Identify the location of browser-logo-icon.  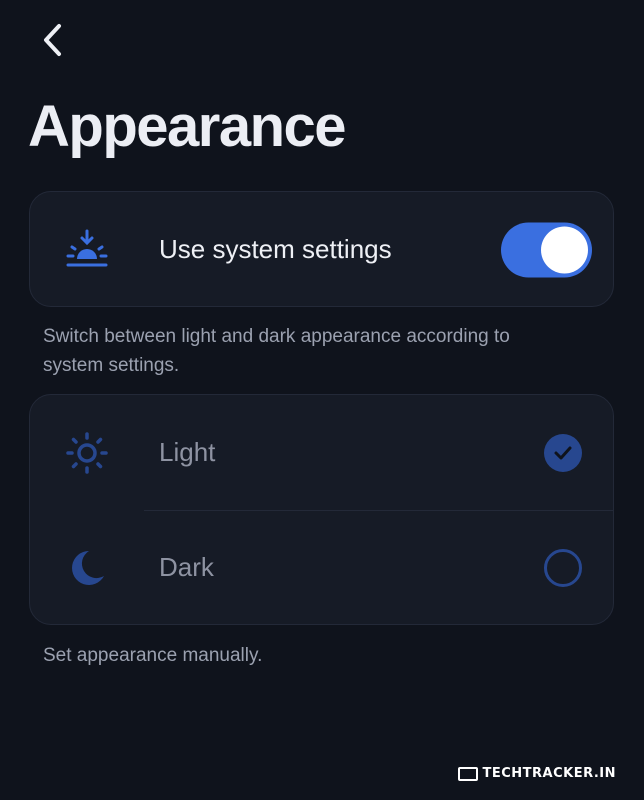
(468, 773).